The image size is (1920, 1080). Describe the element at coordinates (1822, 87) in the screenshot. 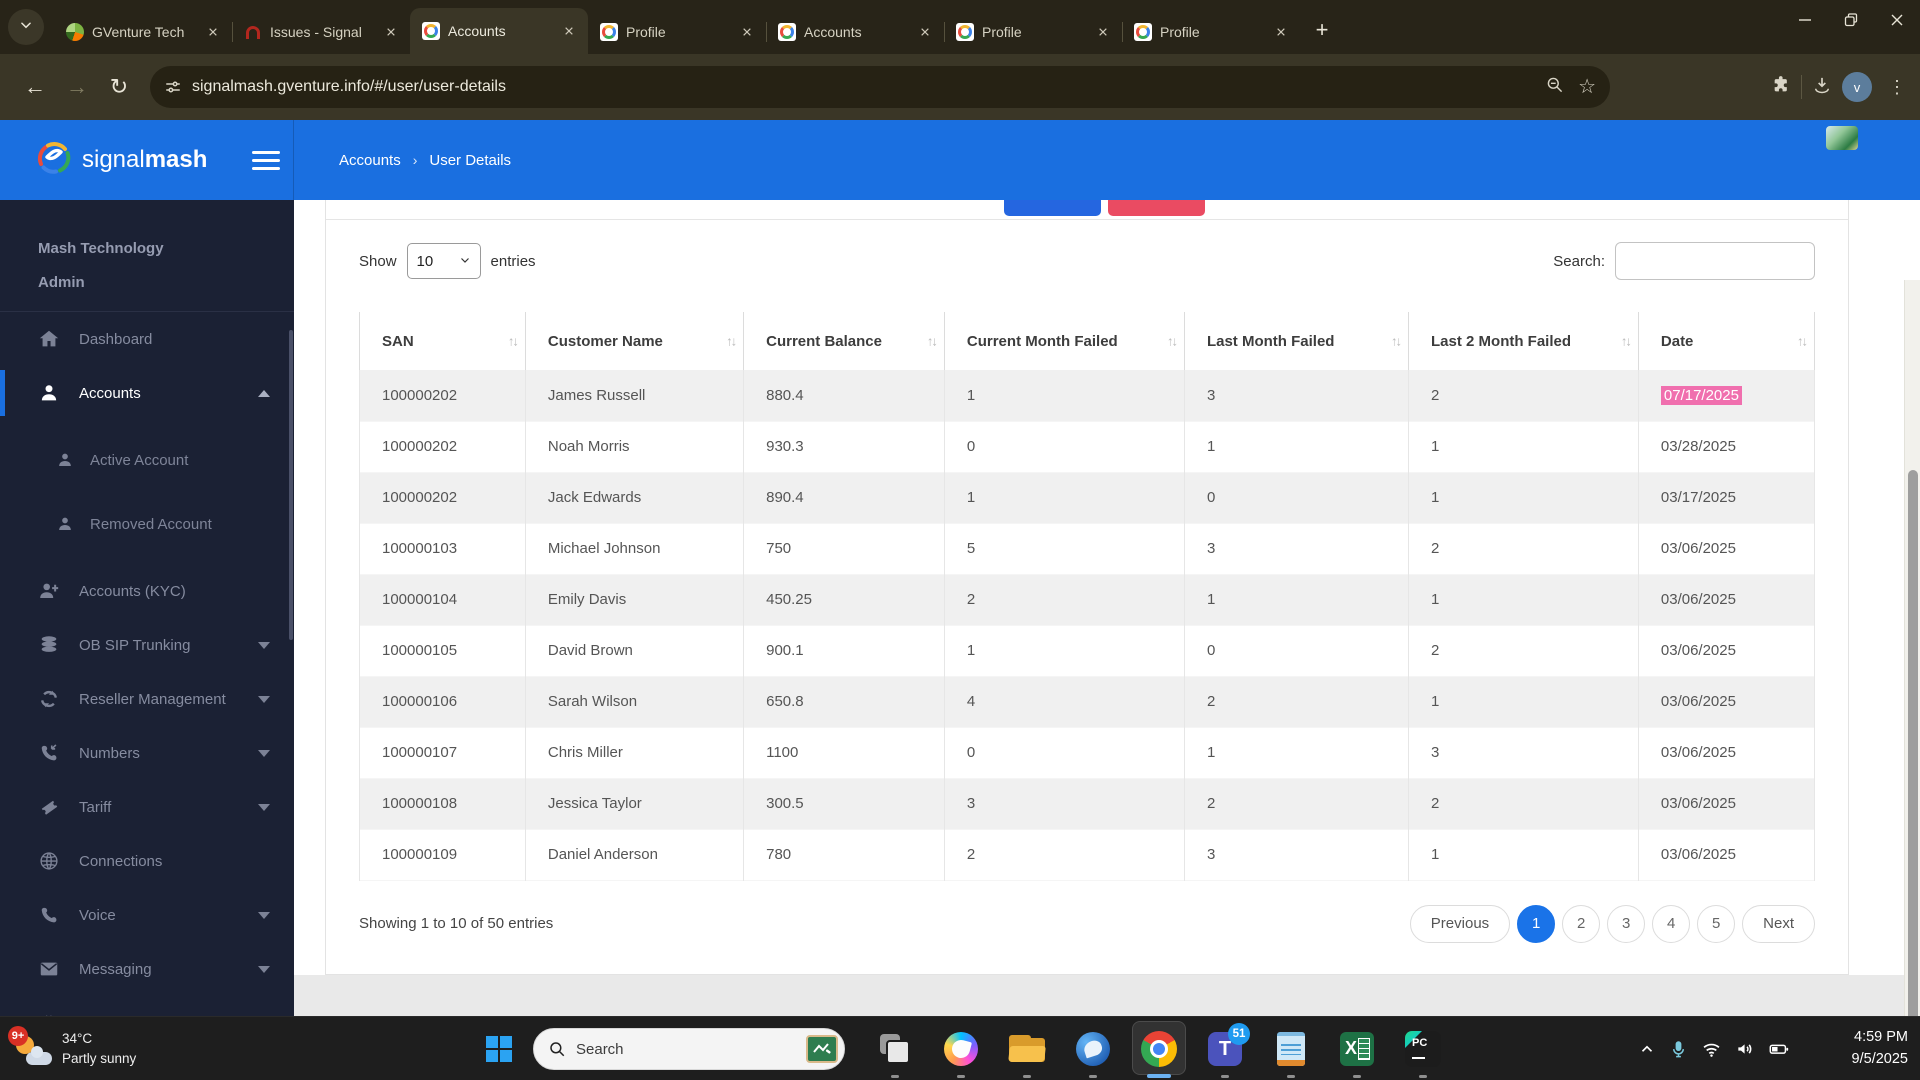

I see `downloads-icon` at that location.